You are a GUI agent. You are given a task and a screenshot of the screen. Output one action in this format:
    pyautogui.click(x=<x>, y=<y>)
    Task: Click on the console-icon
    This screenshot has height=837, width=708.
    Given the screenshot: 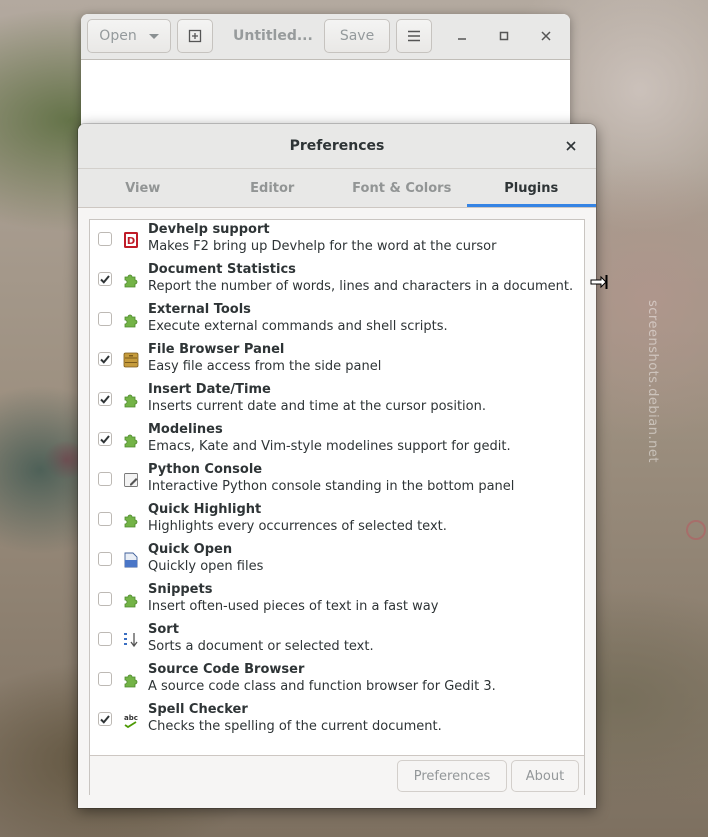 What is the action you would take?
    pyautogui.click(x=131, y=480)
    